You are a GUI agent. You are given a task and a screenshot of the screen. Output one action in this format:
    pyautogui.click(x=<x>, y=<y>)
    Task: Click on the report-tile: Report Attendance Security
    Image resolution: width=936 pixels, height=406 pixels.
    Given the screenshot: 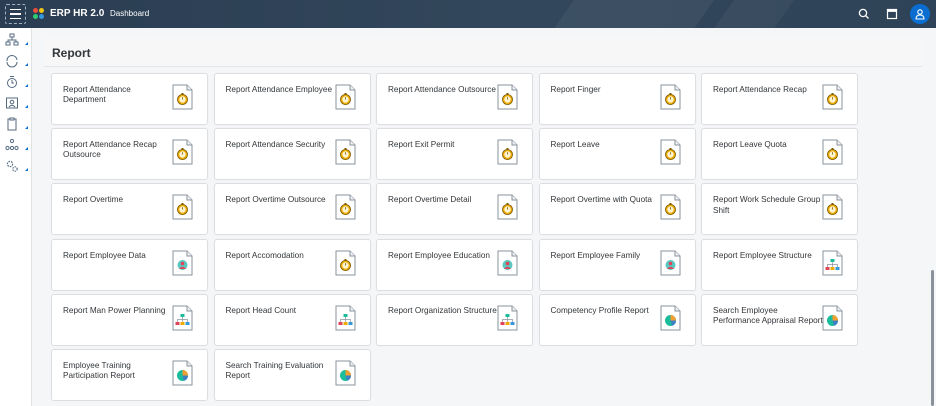 What is the action you would take?
    pyautogui.click(x=292, y=154)
    